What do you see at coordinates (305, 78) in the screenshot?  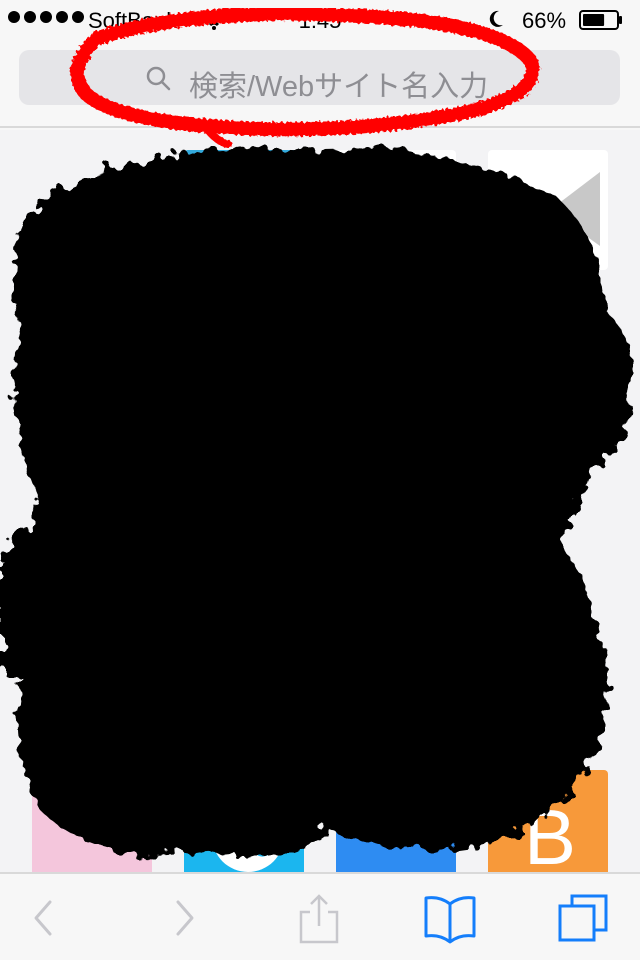 I see `red-circle-annotation` at bounding box center [305, 78].